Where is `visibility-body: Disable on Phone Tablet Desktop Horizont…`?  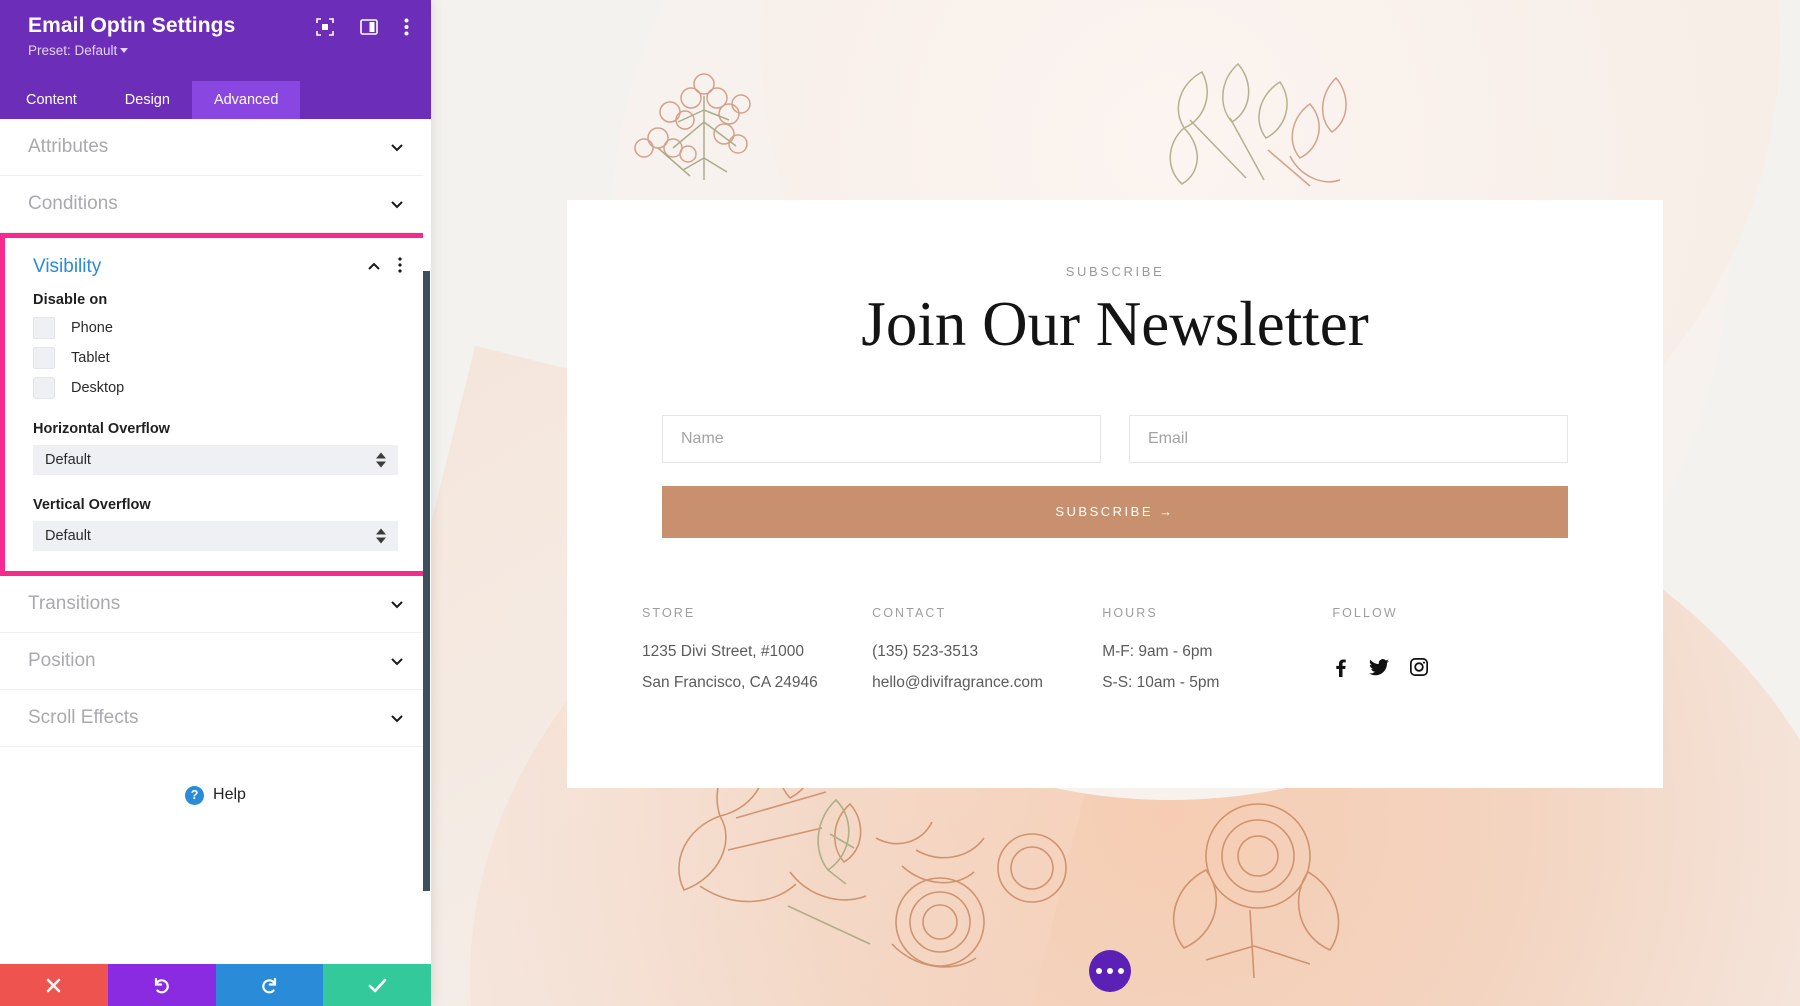
visibility-body: Disable on Phone Tablet Desktop Horizont… is located at coordinates (215, 417).